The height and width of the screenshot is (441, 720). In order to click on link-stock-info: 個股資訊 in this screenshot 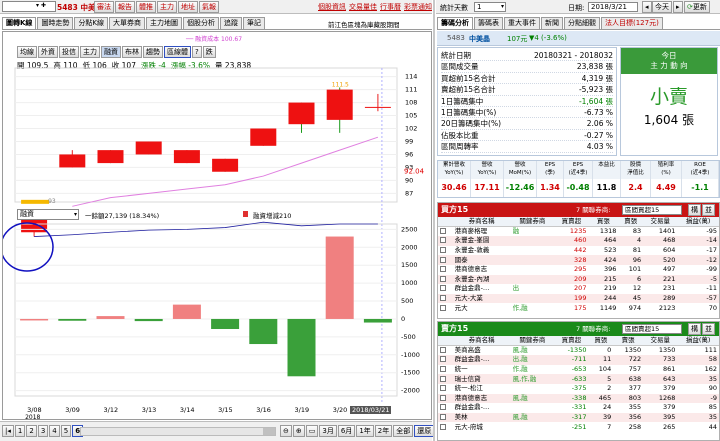, I will do `click(332, 7)`.